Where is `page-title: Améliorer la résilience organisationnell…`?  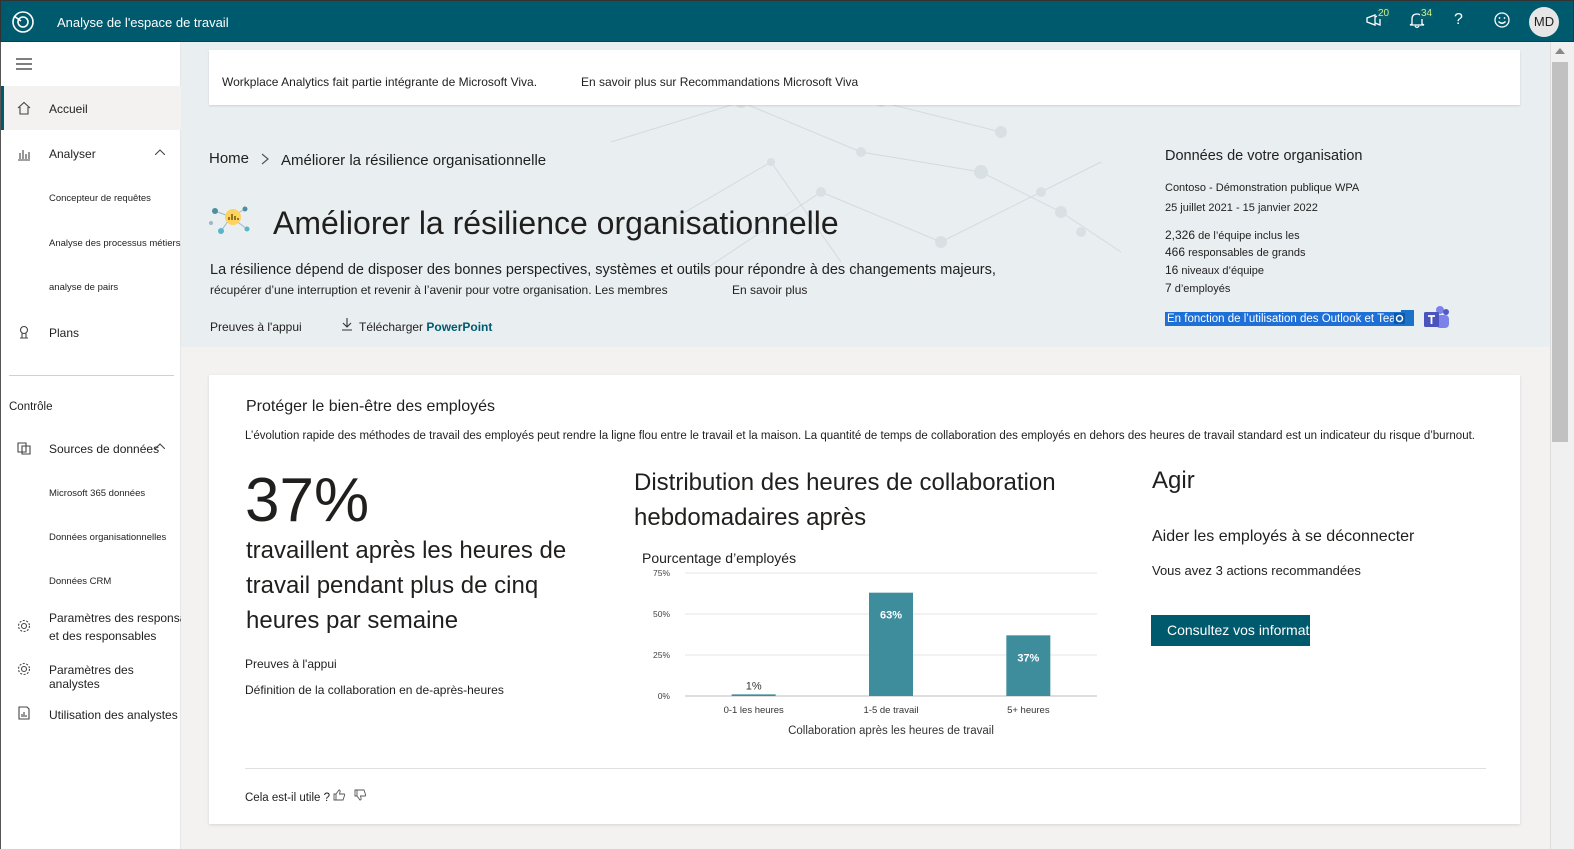 page-title: Améliorer la résilience organisationnell… is located at coordinates (556, 223).